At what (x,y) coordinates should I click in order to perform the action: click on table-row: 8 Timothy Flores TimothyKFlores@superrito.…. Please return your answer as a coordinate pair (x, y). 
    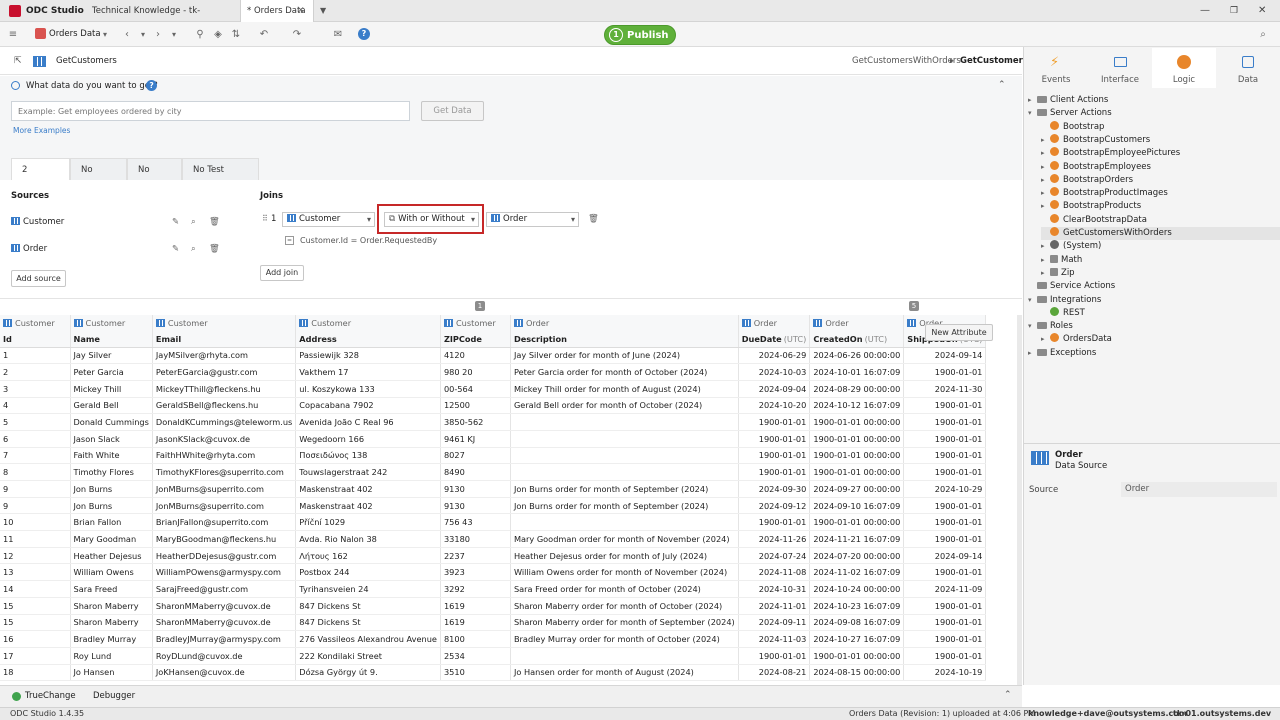
    Looking at the image, I should click on (493, 472).